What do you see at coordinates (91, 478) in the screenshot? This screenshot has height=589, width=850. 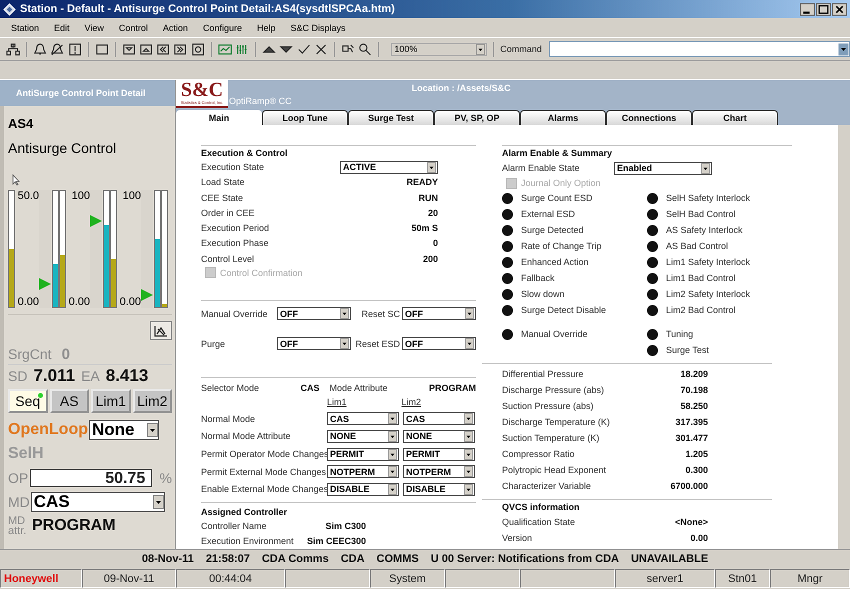 I see `output-field: 50.75` at bounding box center [91, 478].